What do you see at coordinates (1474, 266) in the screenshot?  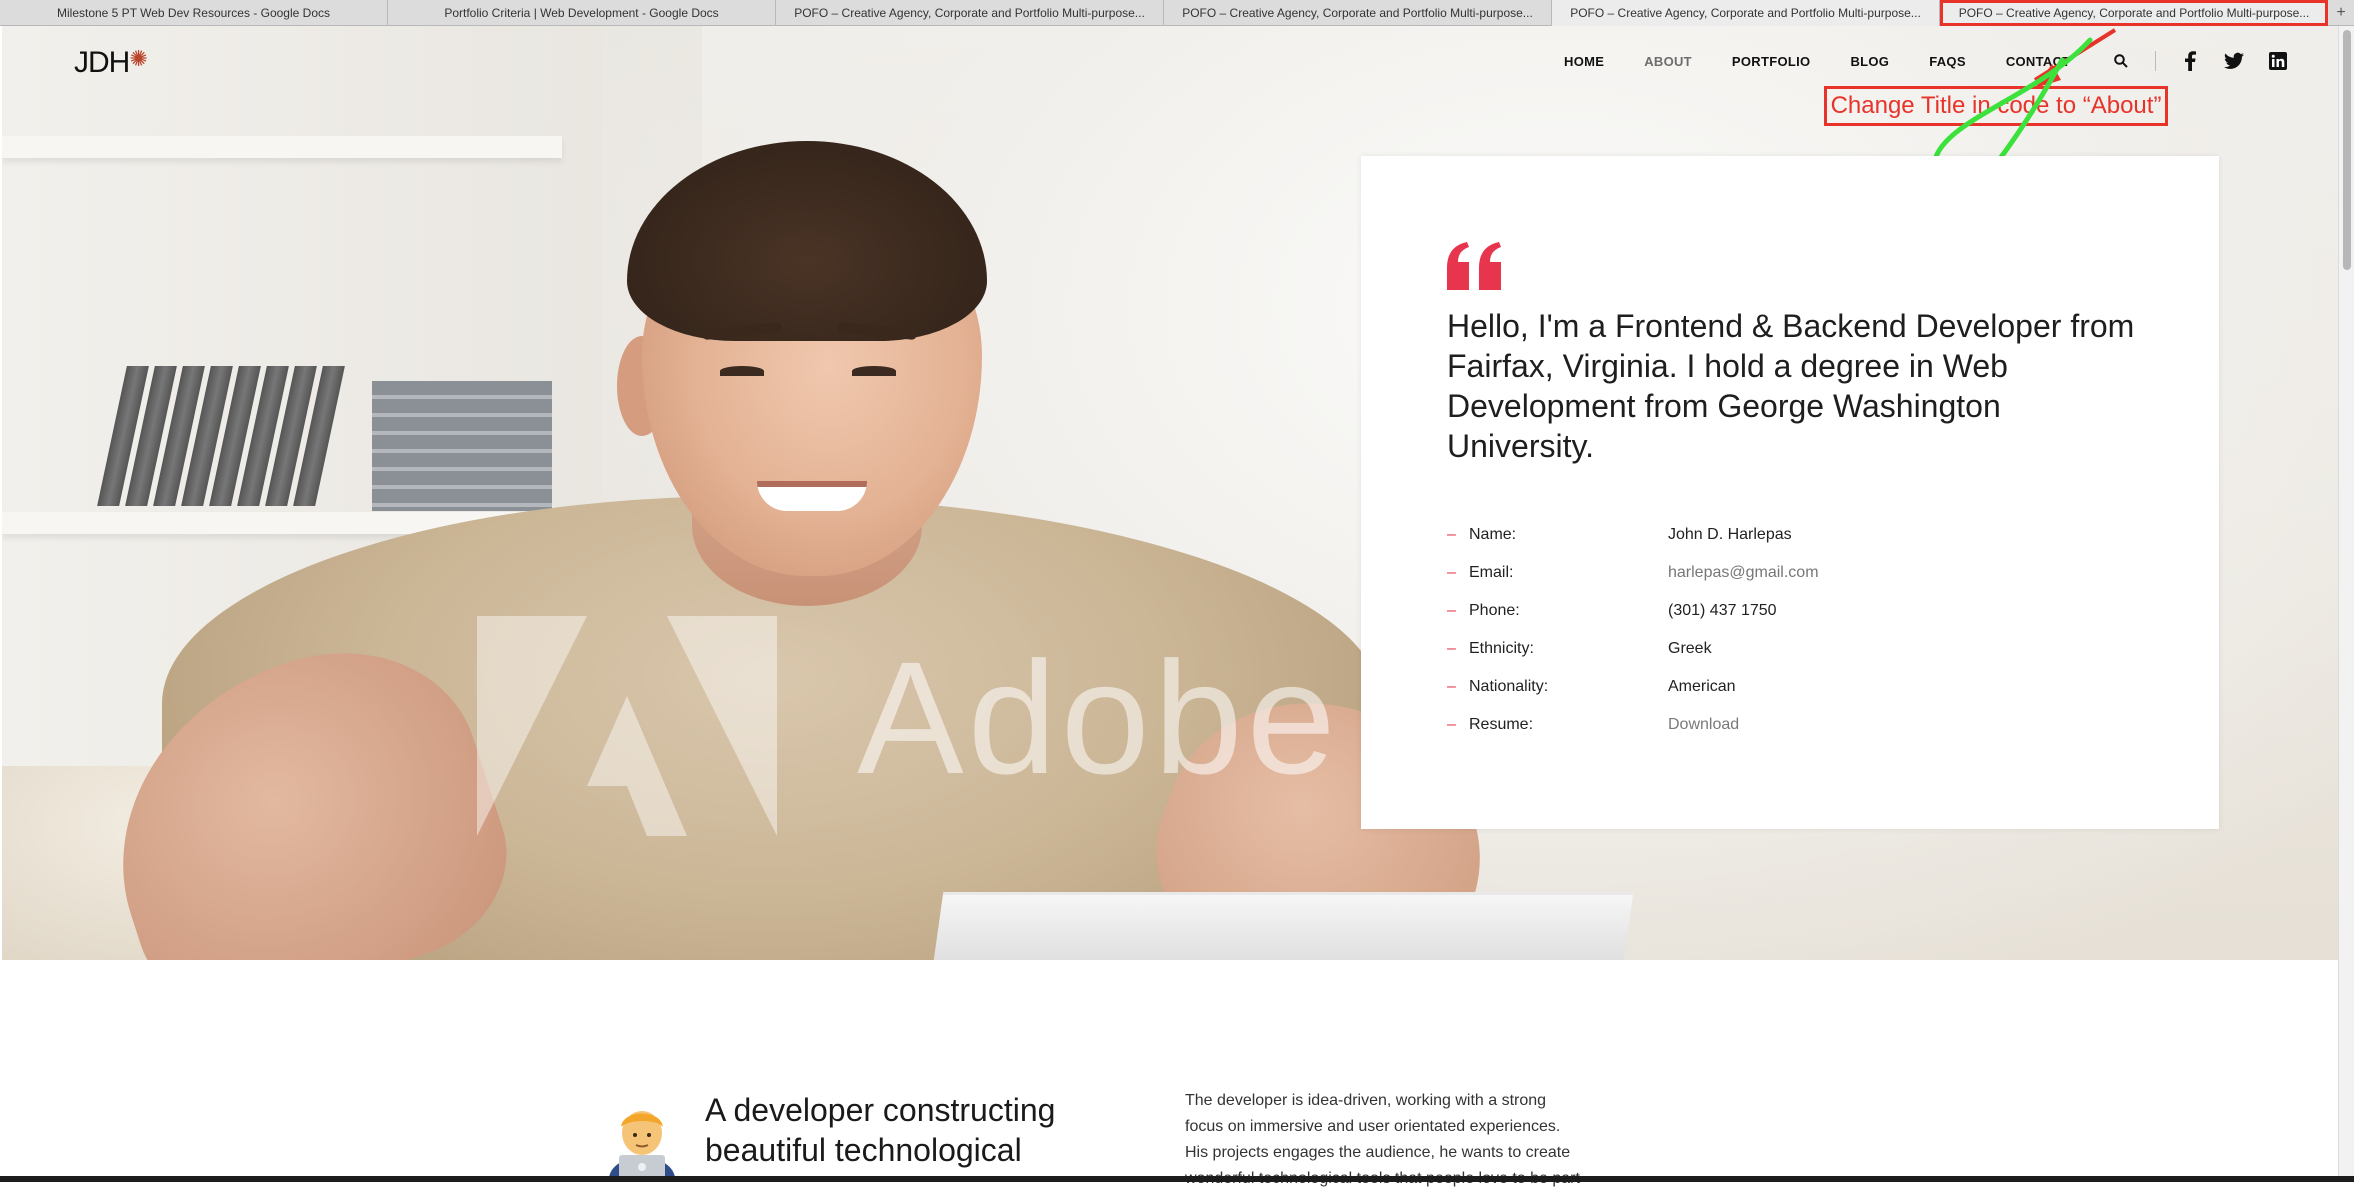 I see `quote-icon` at bounding box center [1474, 266].